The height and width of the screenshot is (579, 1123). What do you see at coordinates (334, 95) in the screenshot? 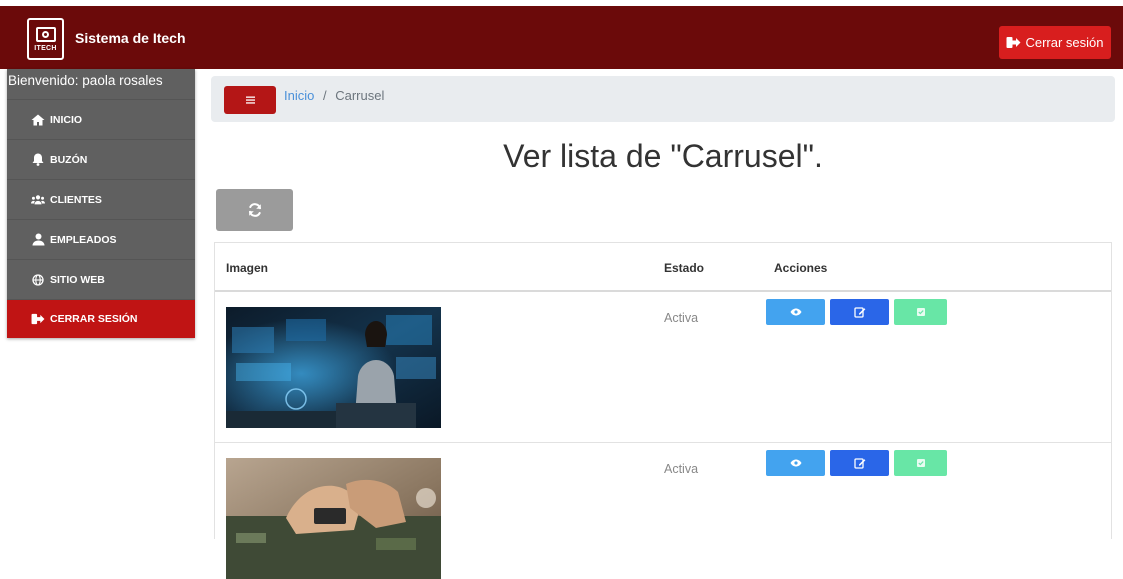
I see `breadcrumb: Inicio / Carrusel` at bounding box center [334, 95].